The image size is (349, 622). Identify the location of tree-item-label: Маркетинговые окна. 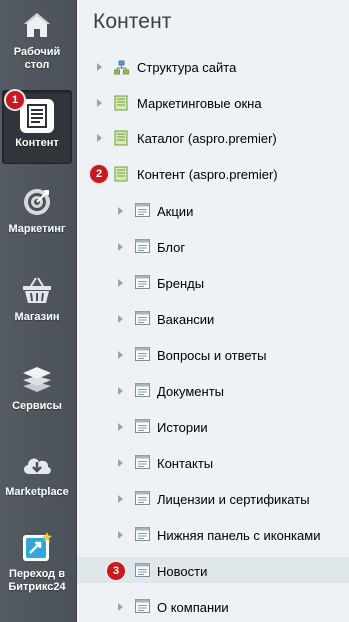
(199, 103).